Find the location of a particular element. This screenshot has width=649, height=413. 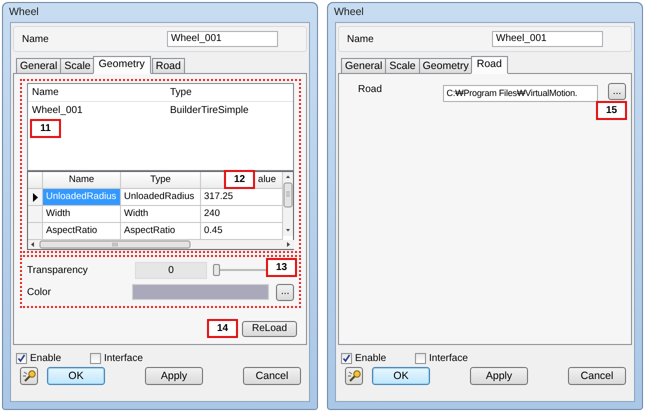

row-pointer-icon is located at coordinates (35, 197).